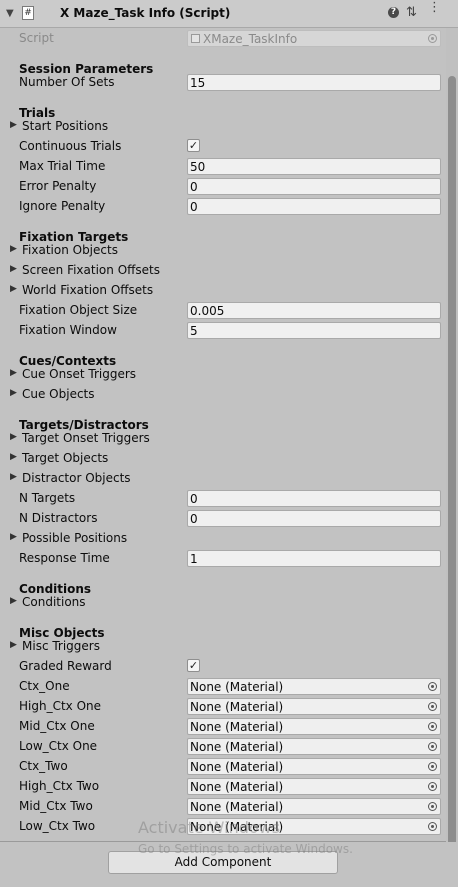  What do you see at coordinates (222, 250) in the screenshot?
I see `fixation-objects-foldout: ▶ Fixation Objects` at bounding box center [222, 250].